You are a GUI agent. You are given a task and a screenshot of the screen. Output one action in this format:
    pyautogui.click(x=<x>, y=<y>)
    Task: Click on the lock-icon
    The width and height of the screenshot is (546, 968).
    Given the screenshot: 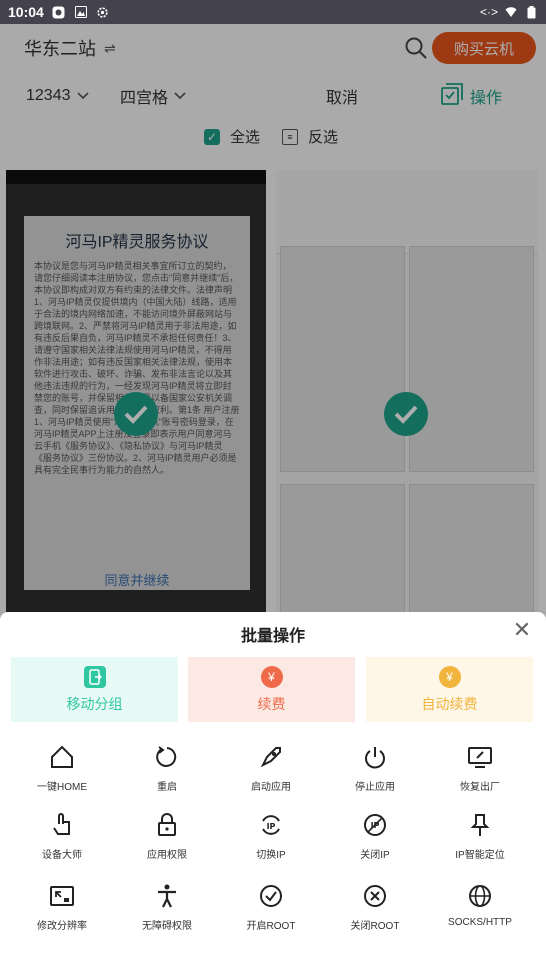 What is the action you would take?
    pyautogui.click(x=167, y=824)
    